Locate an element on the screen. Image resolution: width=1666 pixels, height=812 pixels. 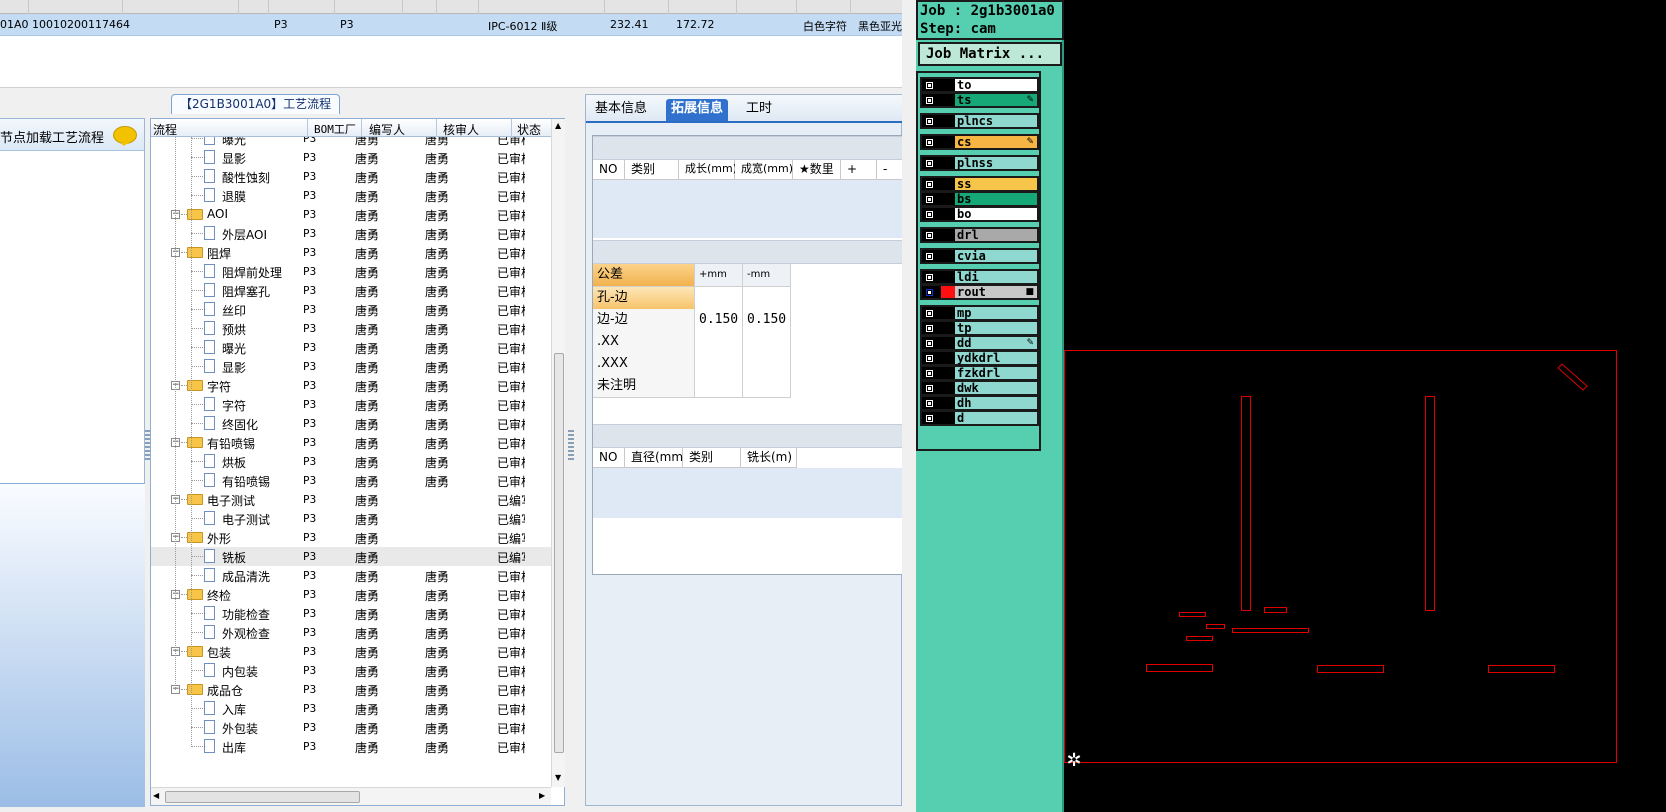
layer-row-tp: tp is located at coordinates (979, 328).